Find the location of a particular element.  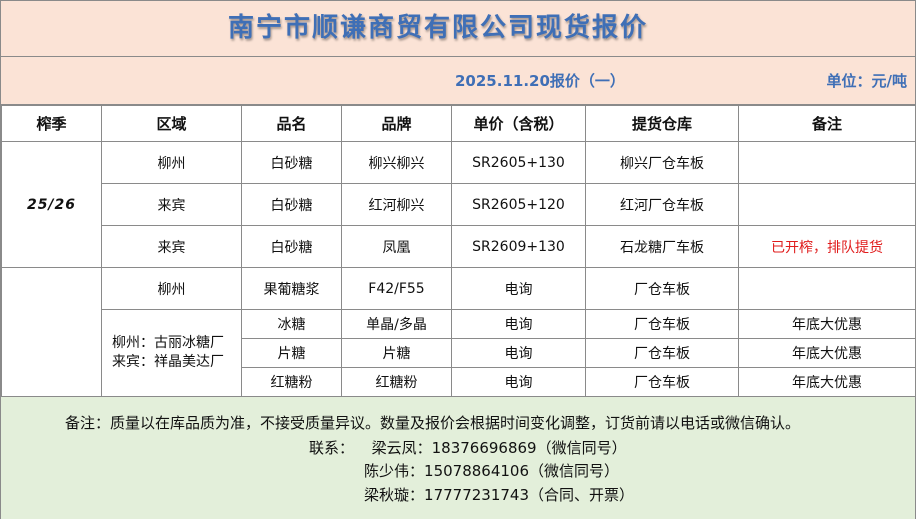

brand-cell: 片糖 is located at coordinates (396, 353).